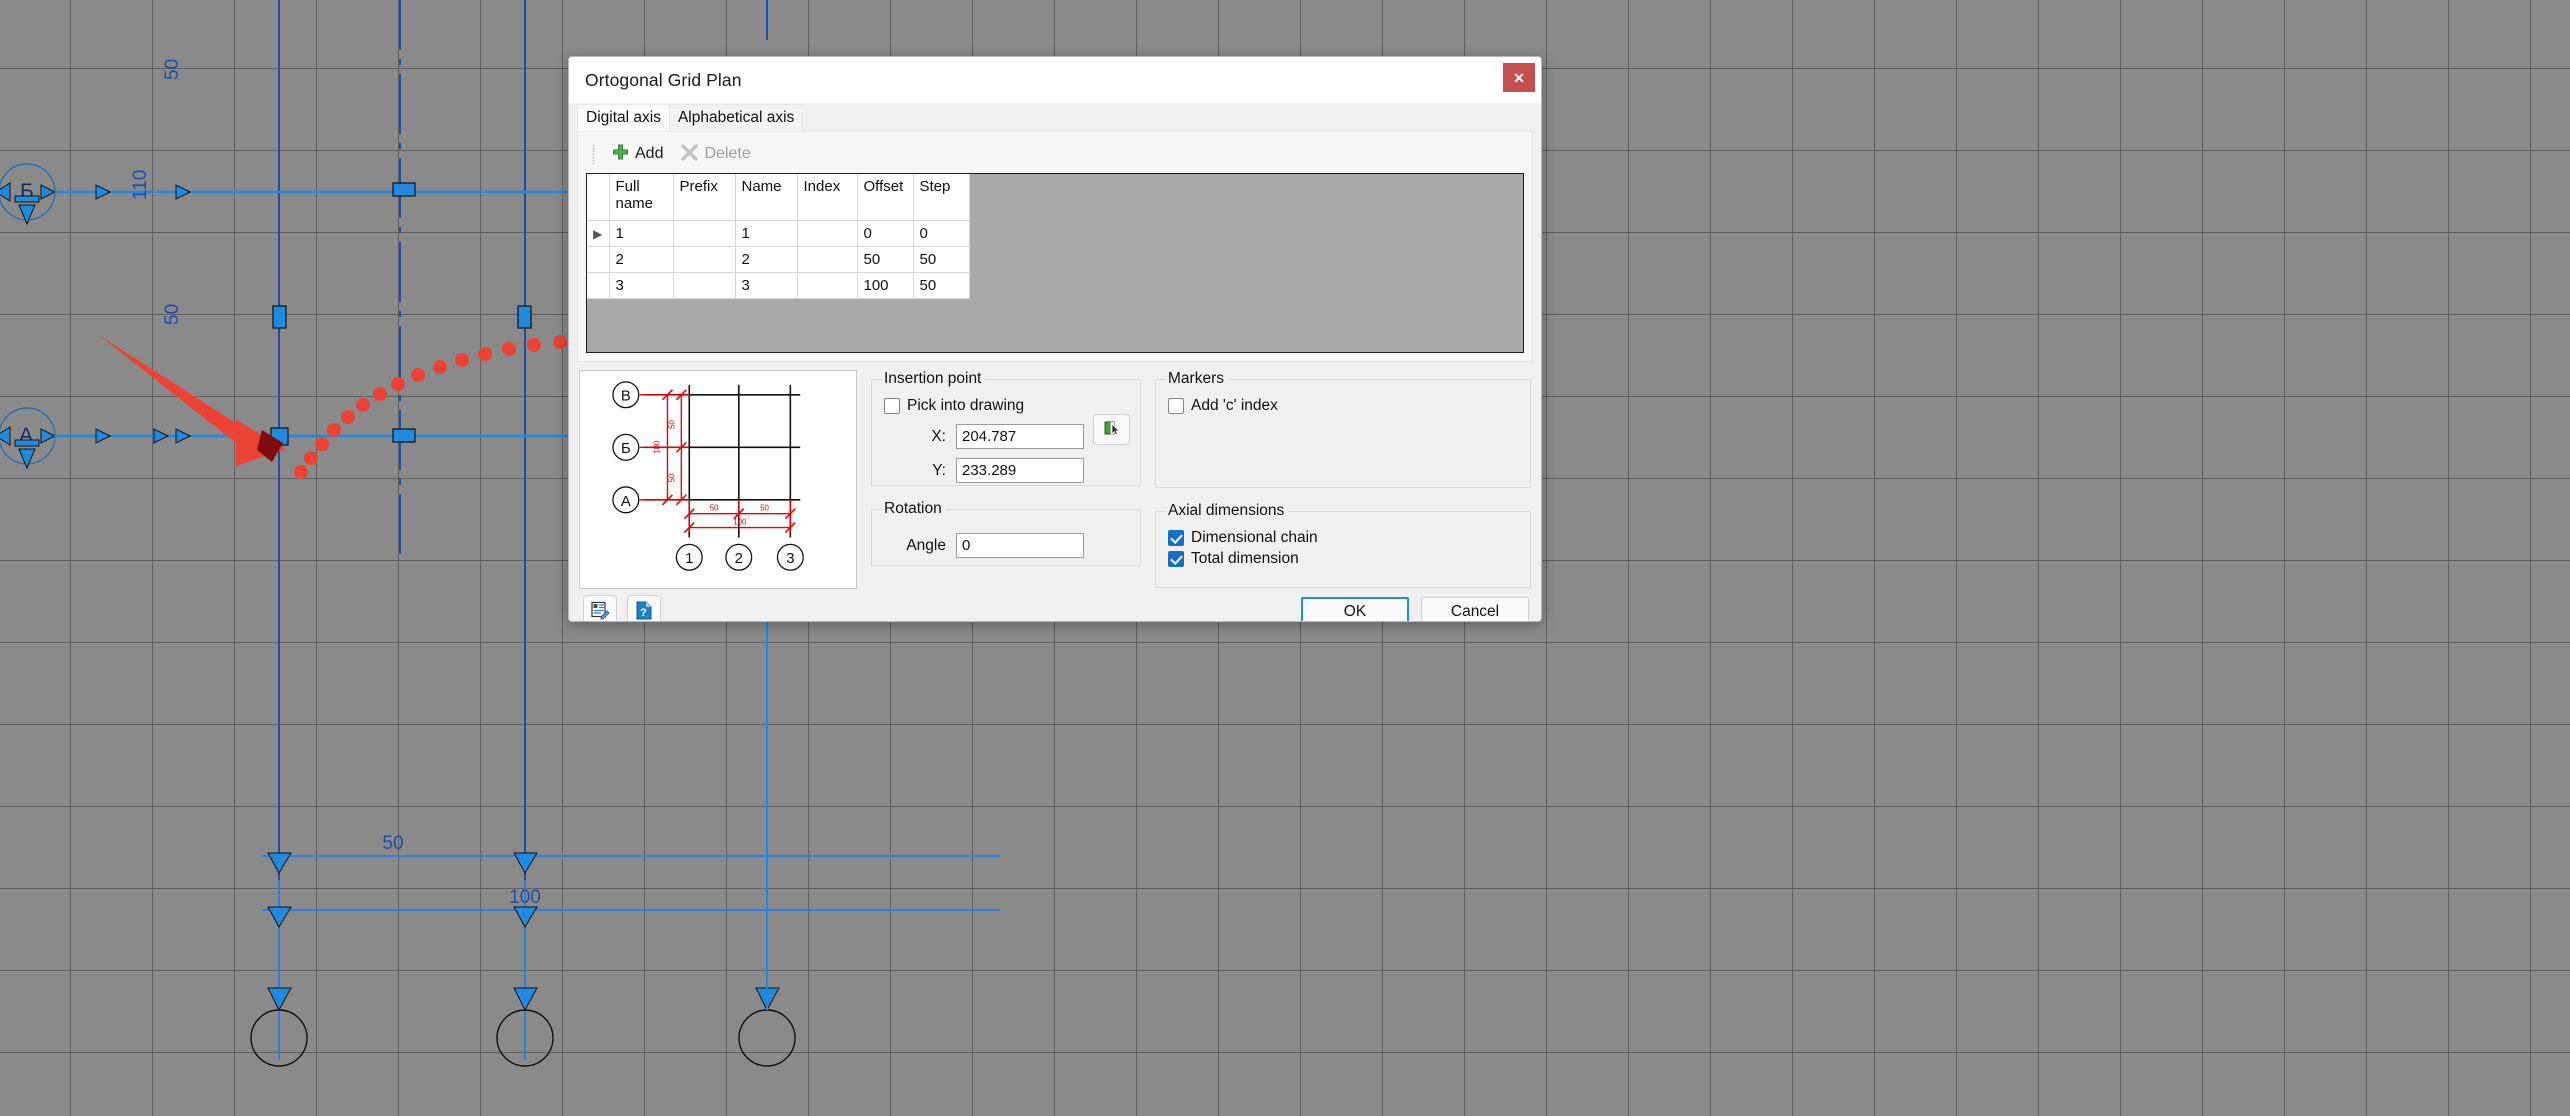 This screenshot has height=1116, width=2570. I want to click on preview-row-label-b: Б, so click(626, 449).